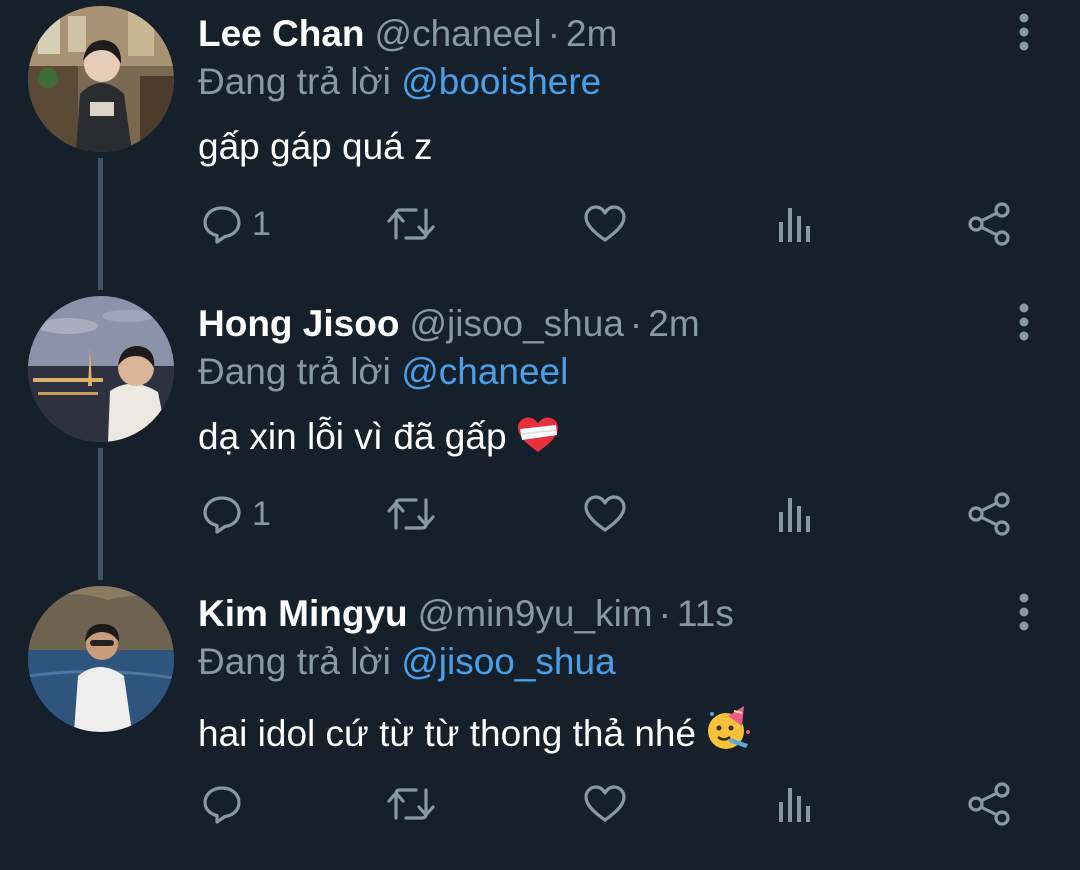 This screenshot has height=870, width=1080. I want to click on tweet-header: Kim Mingyu @min9yu_kim · 11s, so click(466, 614).